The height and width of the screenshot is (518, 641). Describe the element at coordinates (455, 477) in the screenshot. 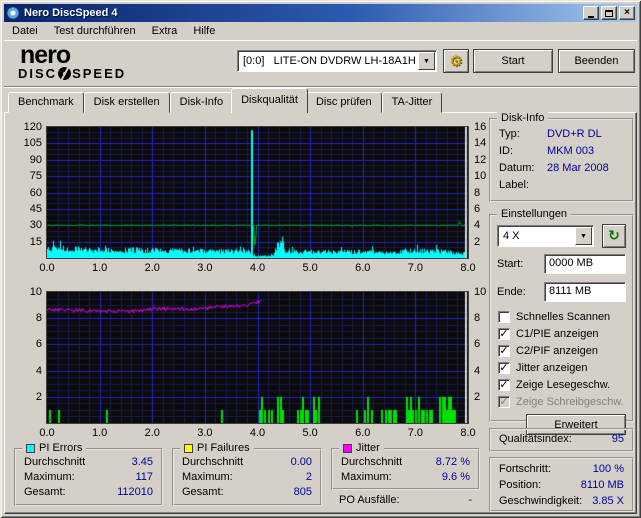

I see `stats-value: 9.6 %` at that location.